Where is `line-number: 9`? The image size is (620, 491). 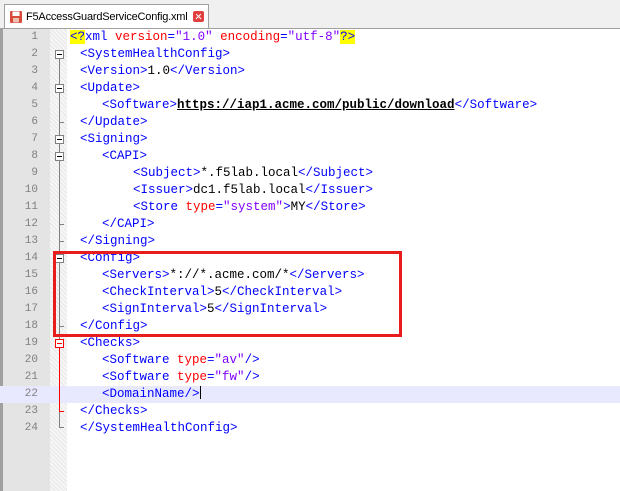
line-number: 9 is located at coordinates (34, 173).